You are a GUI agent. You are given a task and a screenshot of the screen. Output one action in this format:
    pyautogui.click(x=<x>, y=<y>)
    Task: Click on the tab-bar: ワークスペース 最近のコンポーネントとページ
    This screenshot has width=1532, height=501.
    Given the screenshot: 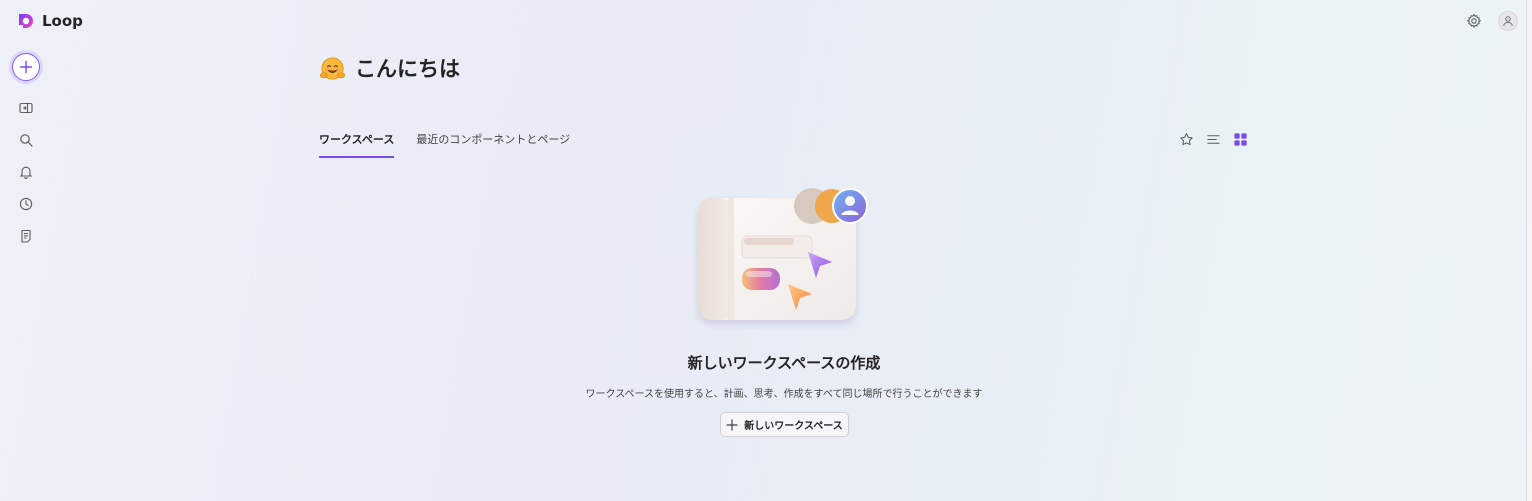 What is the action you would take?
    pyautogui.click(x=444, y=144)
    